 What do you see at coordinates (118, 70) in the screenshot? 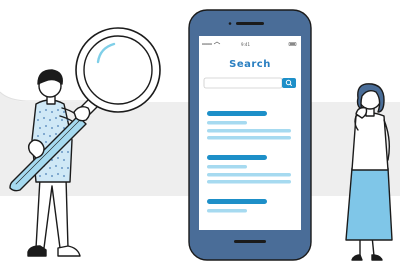
I see `glass-lens` at bounding box center [118, 70].